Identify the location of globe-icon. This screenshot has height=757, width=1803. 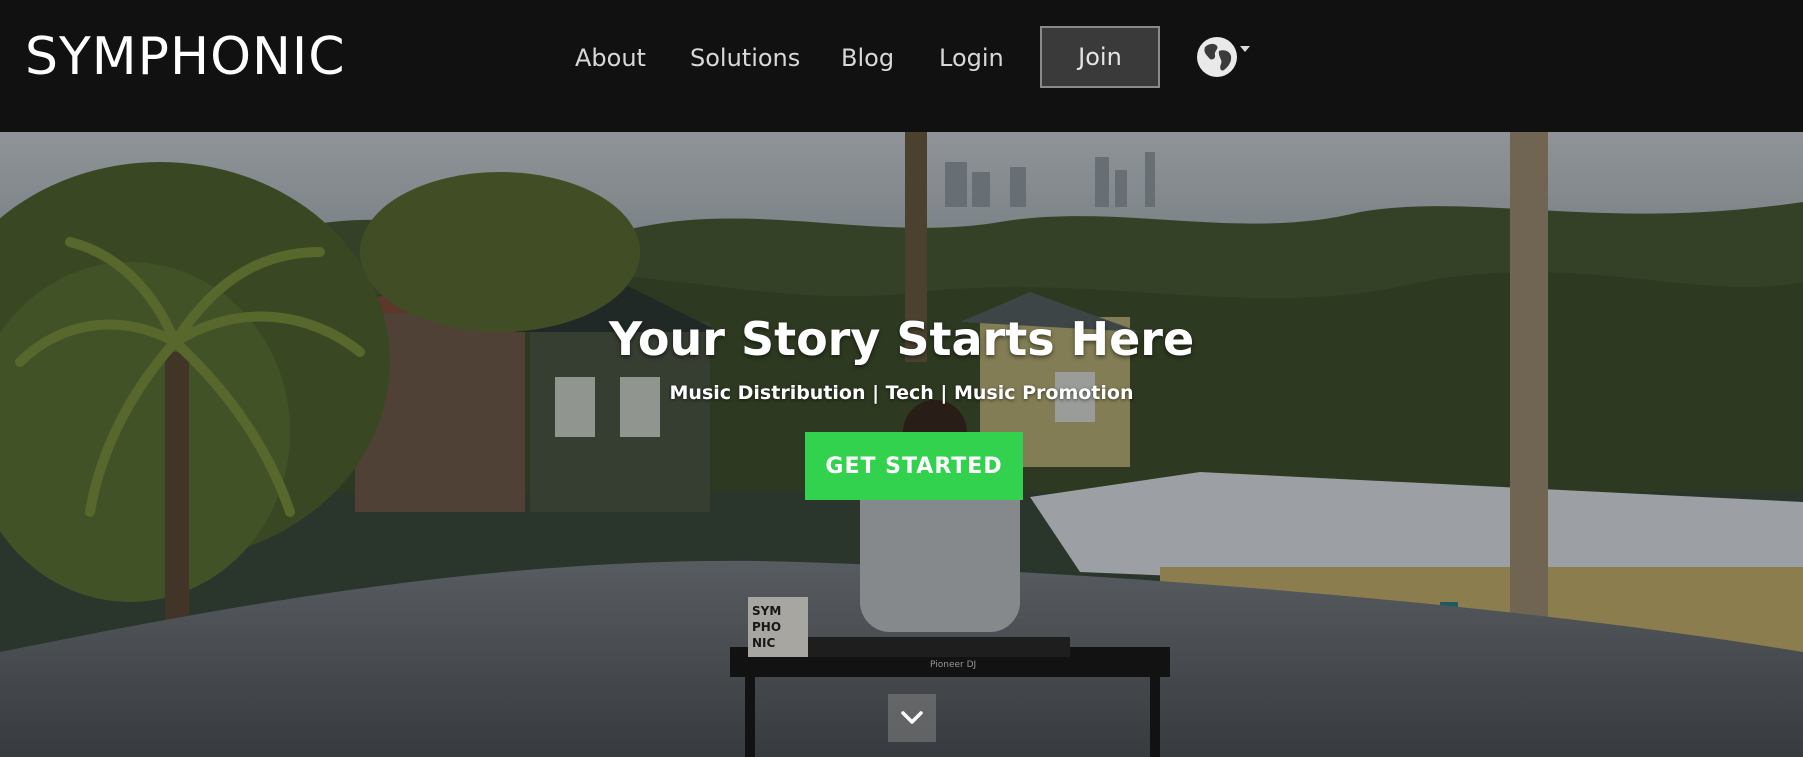
(1217, 57).